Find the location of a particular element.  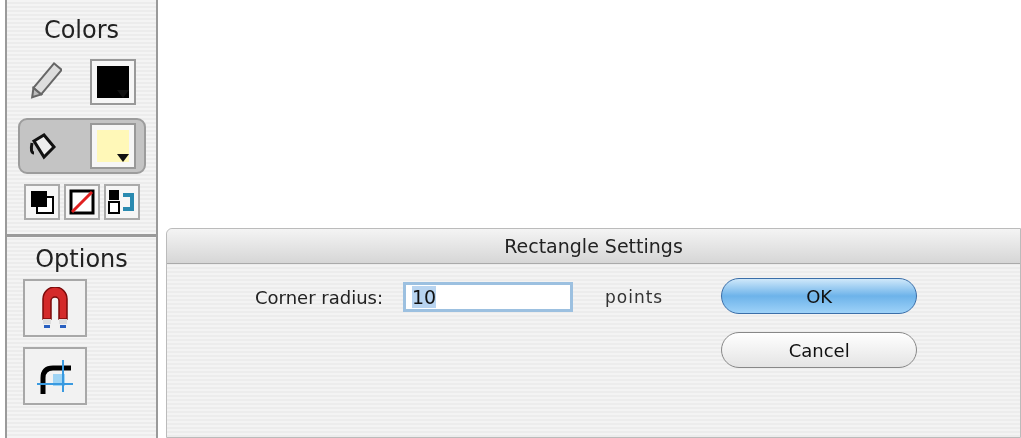

no-color-icon is located at coordinates (81, 202).